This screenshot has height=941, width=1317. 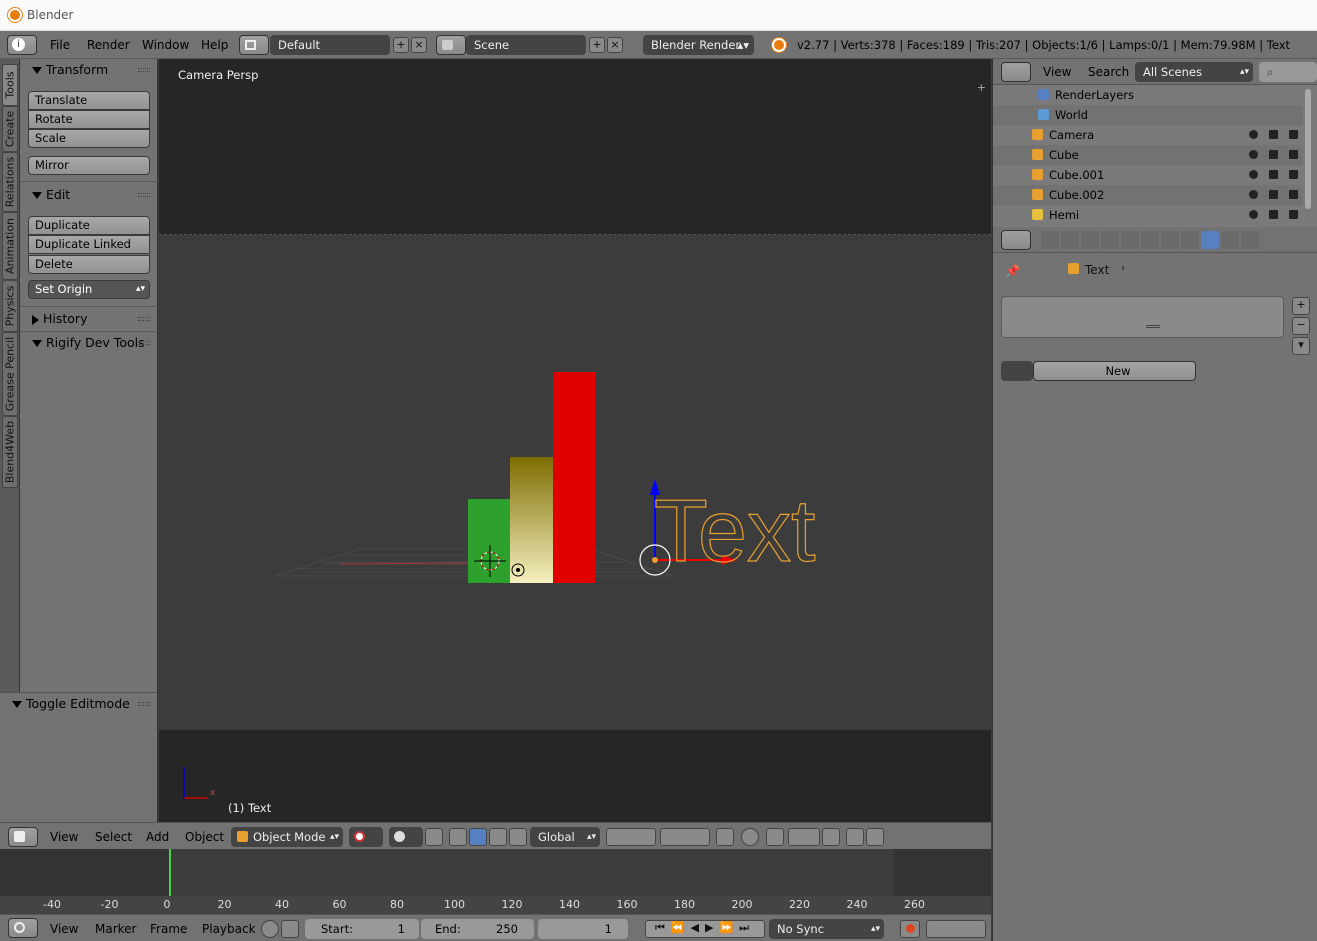 I want to click on remove-scene-icon: ×, so click(x=615, y=45).